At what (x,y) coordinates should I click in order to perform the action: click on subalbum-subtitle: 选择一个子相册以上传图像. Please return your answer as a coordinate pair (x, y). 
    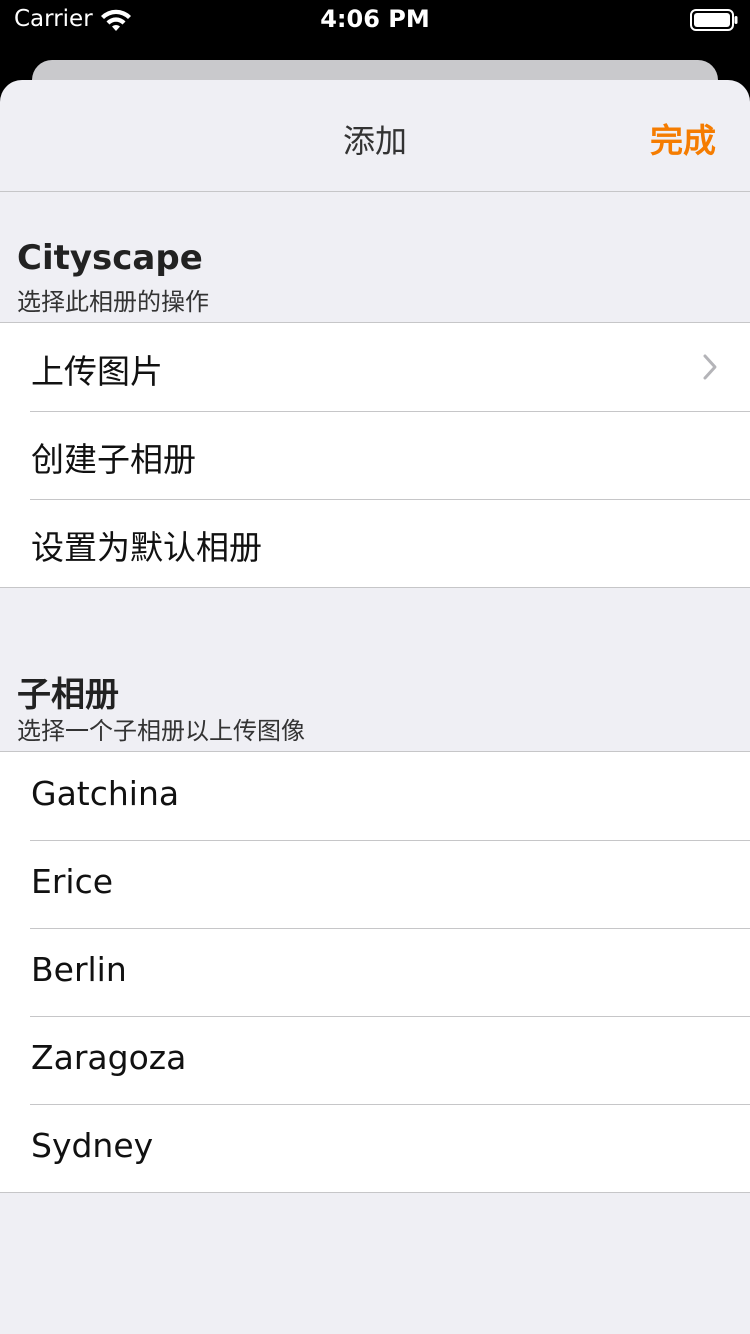
    Looking at the image, I should click on (161, 731).